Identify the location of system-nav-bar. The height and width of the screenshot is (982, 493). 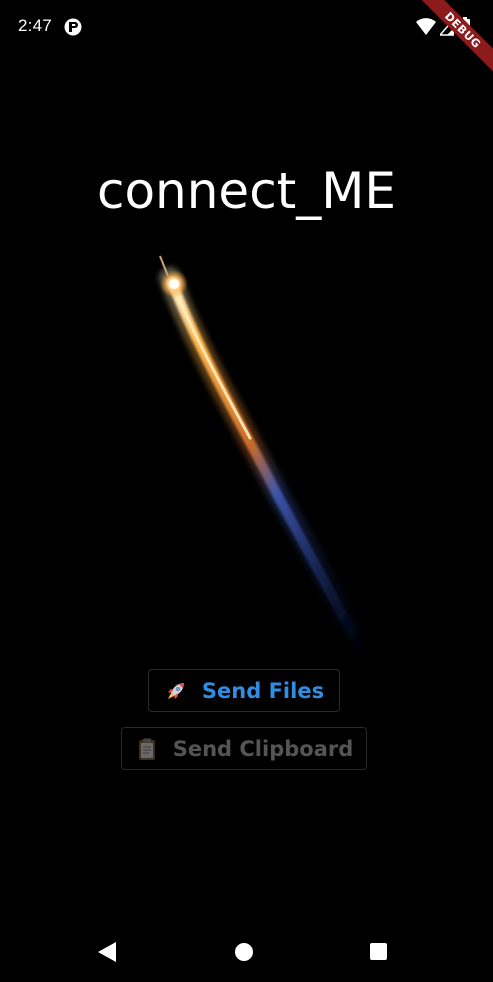
(246, 951).